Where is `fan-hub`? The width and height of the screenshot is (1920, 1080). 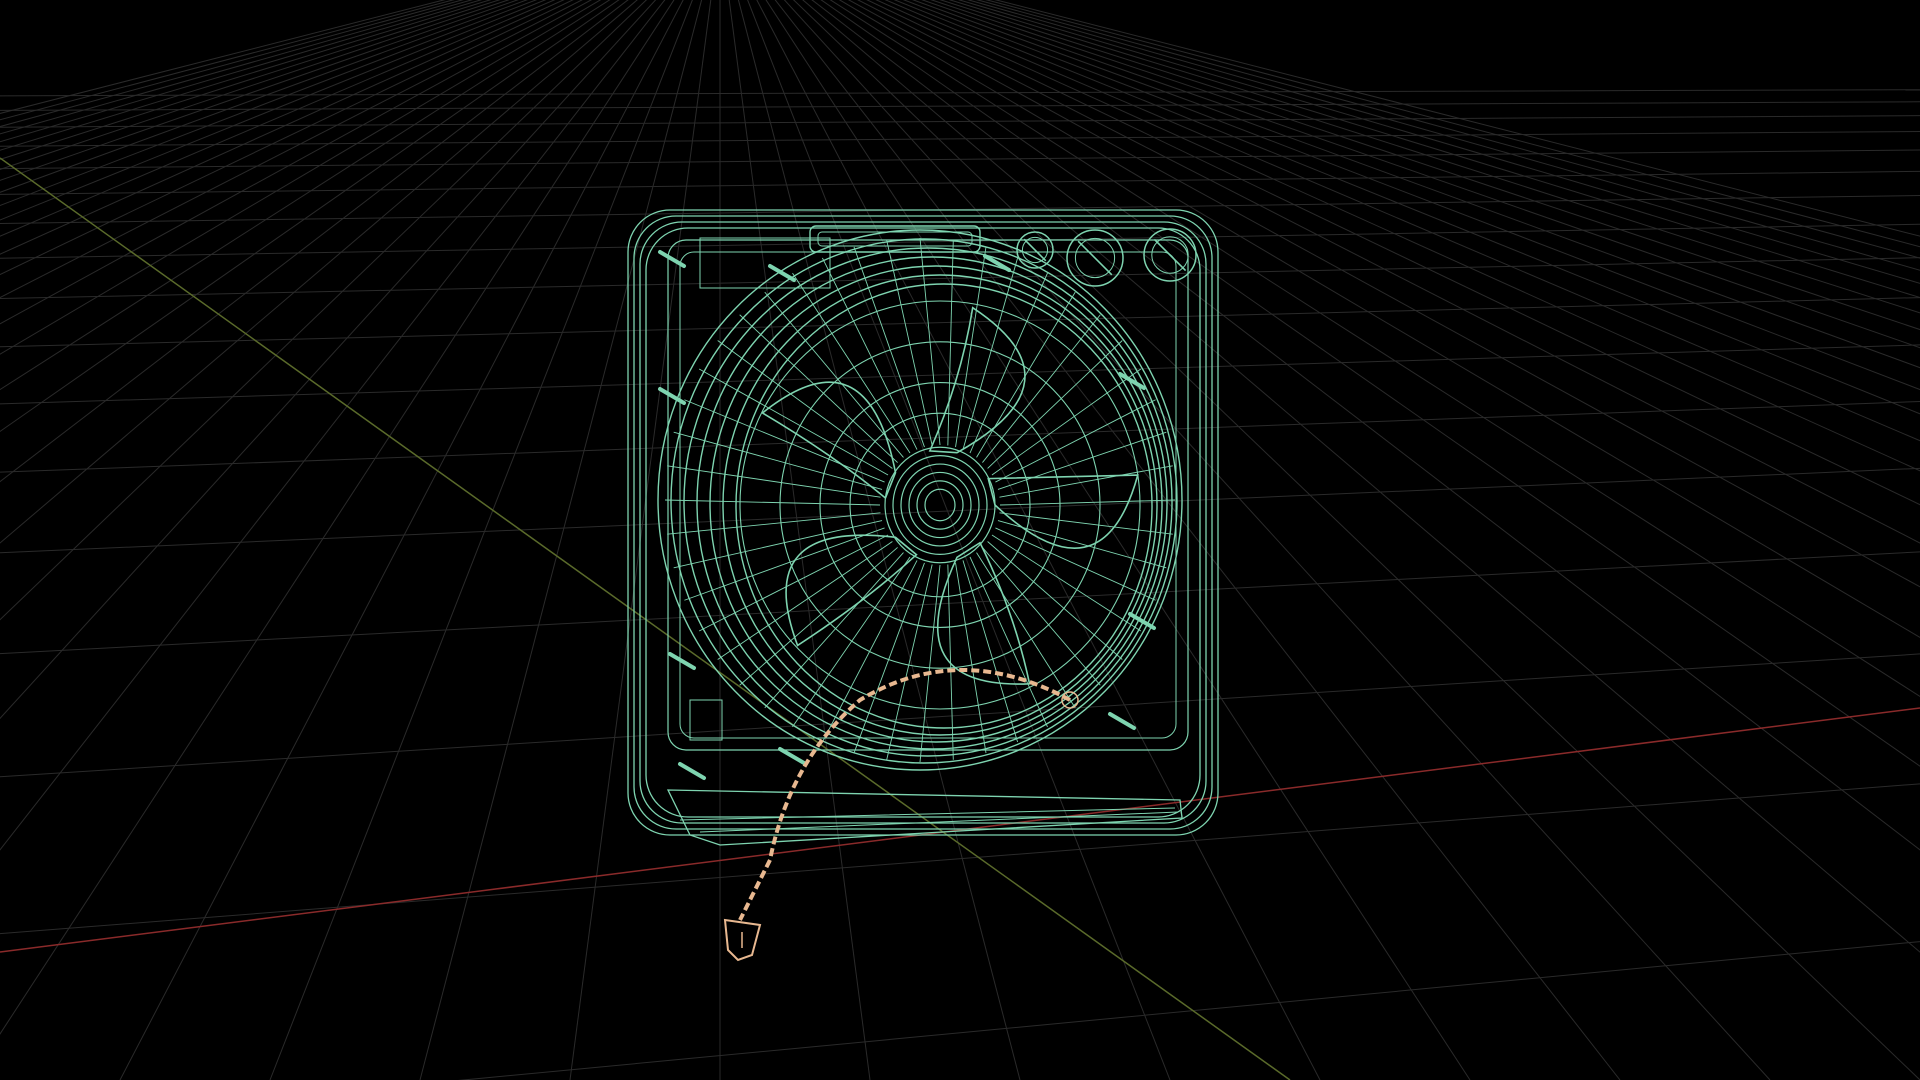 fan-hub is located at coordinates (940, 505).